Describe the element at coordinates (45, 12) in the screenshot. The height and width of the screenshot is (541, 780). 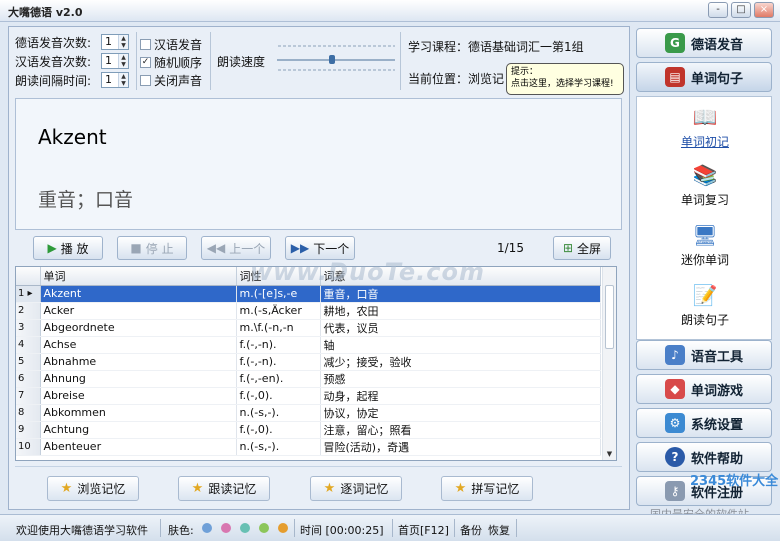
I see `app-title: 大嘴德语 v2.0` at that location.